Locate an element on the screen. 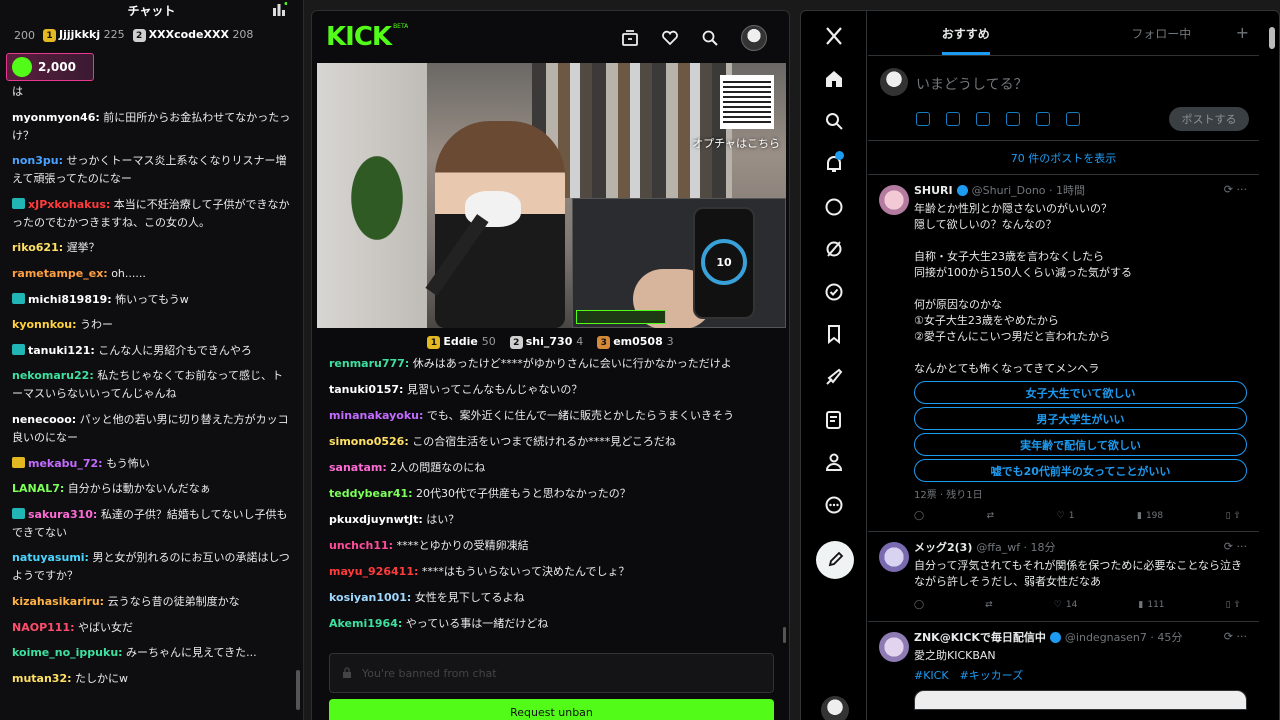  like-button: ♡ 14 is located at coordinates (1066, 605).